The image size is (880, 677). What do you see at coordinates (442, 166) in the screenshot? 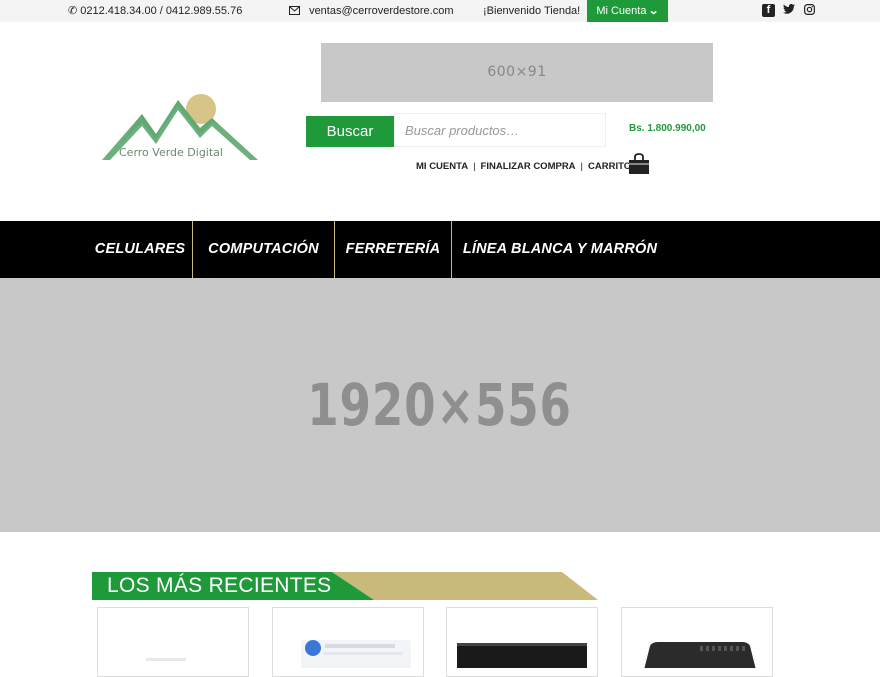
I see `my-account-link: MI CUENTA` at bounding box center [442, 166].